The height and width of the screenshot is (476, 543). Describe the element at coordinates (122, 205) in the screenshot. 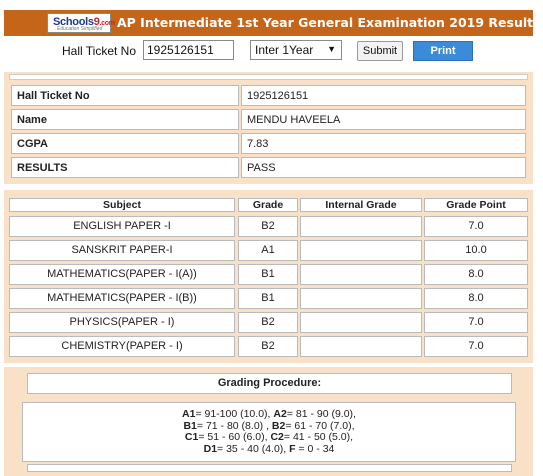

I see `grades-header-subject: Subject` at that location.